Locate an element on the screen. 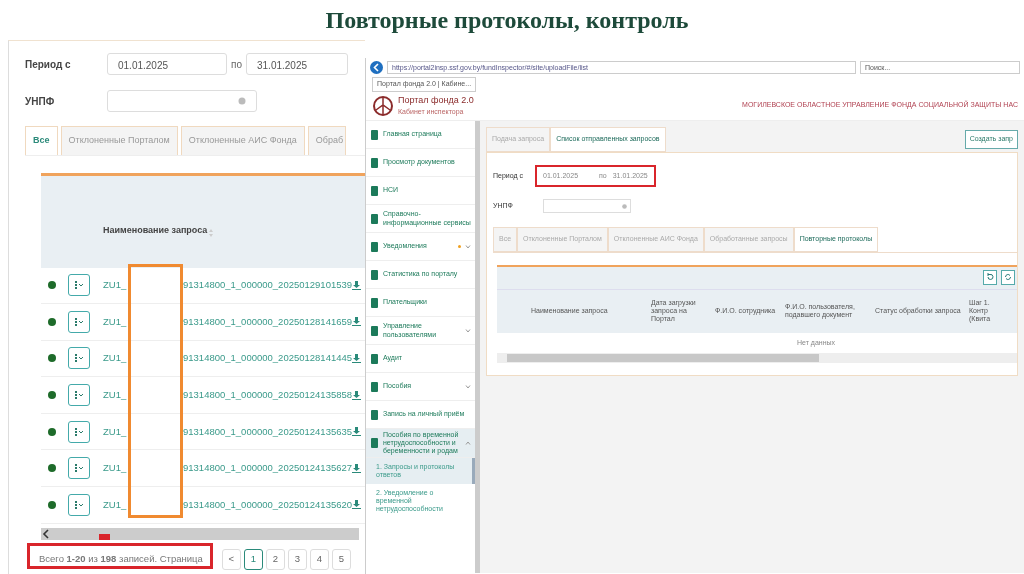 The width and height of the screenshot is (1024, 574). period-label: Период с is located at coordinates (48, 64).